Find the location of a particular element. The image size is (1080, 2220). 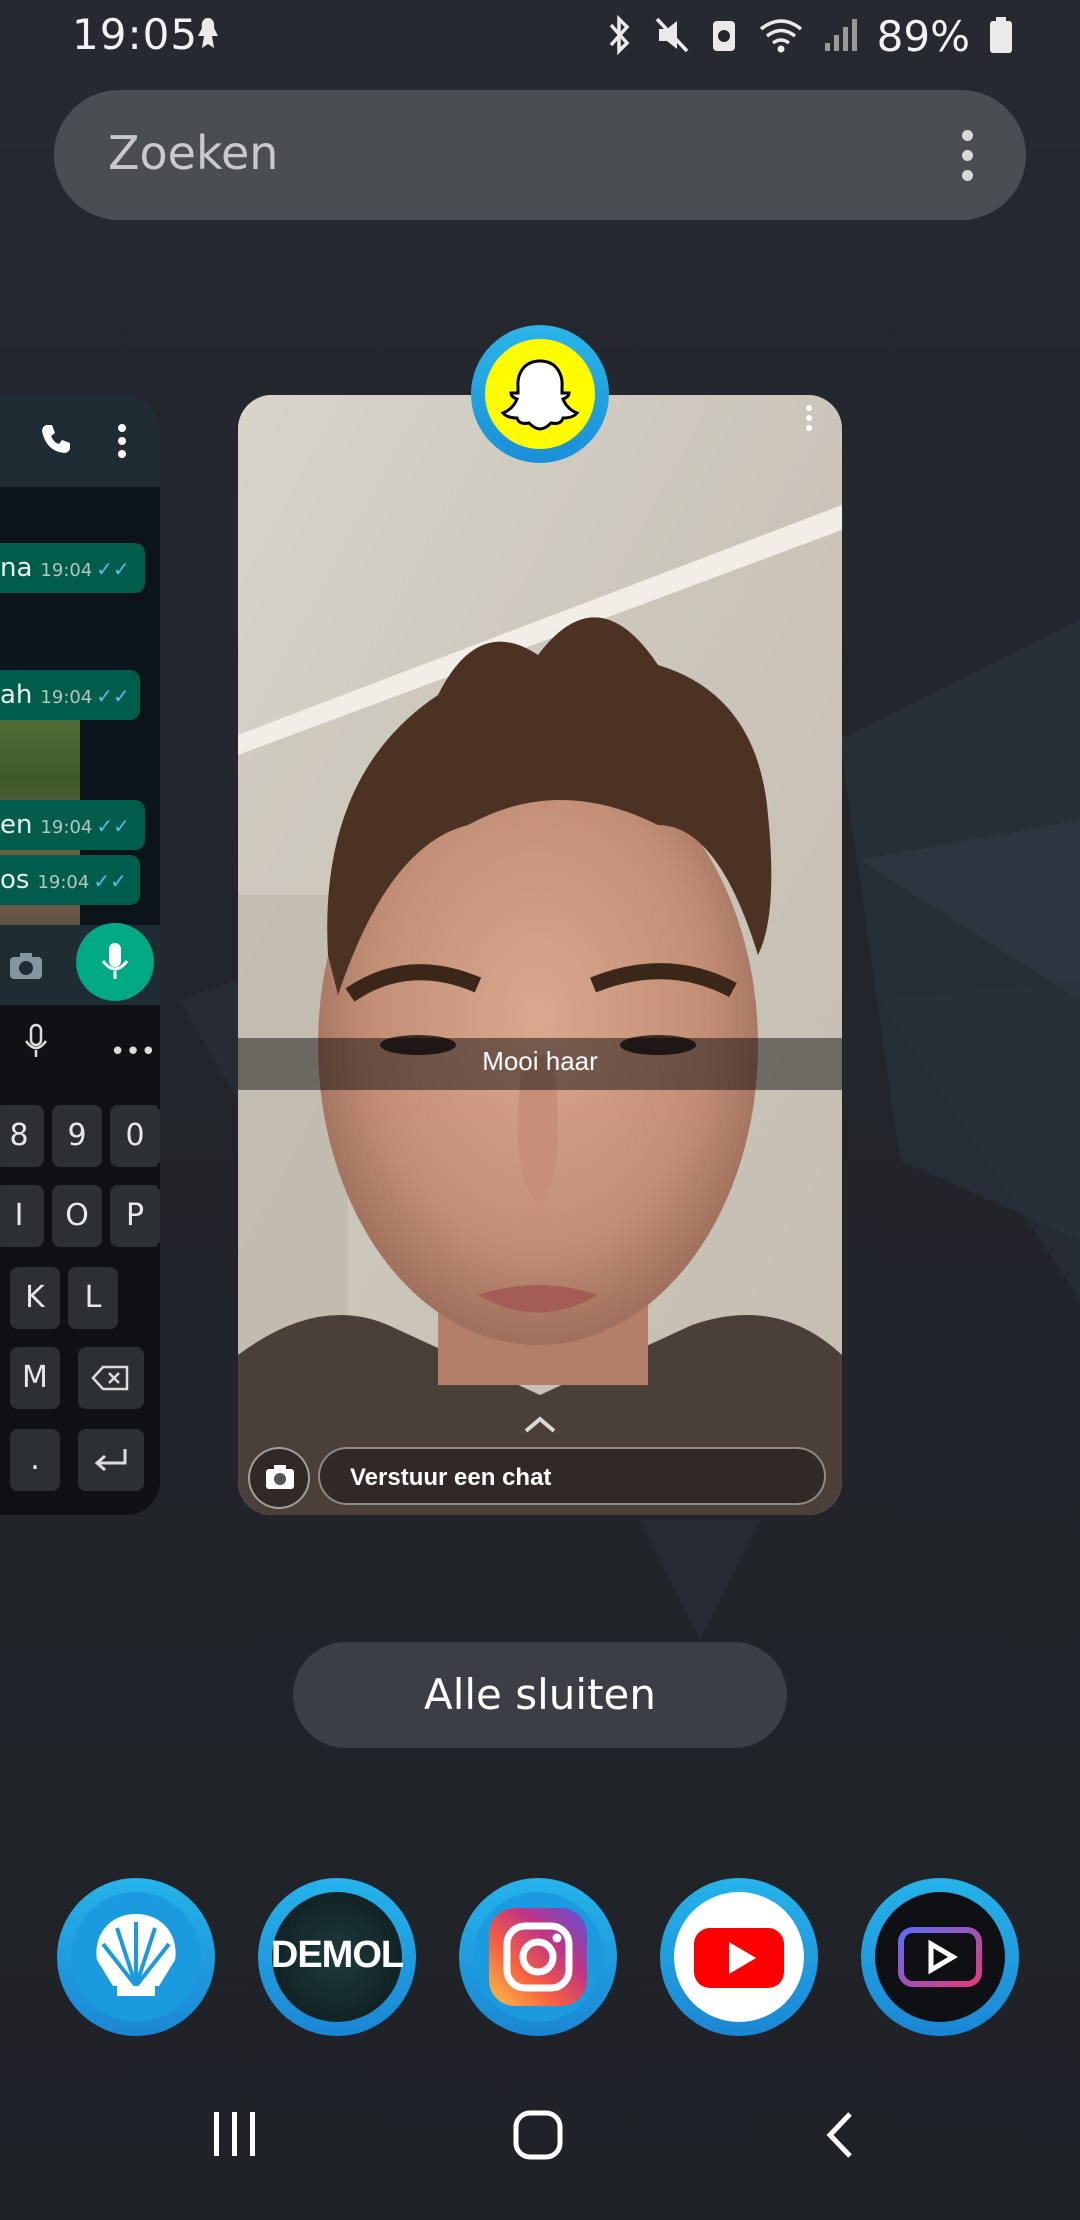

message-text: na is located at coordinates (16, 568).